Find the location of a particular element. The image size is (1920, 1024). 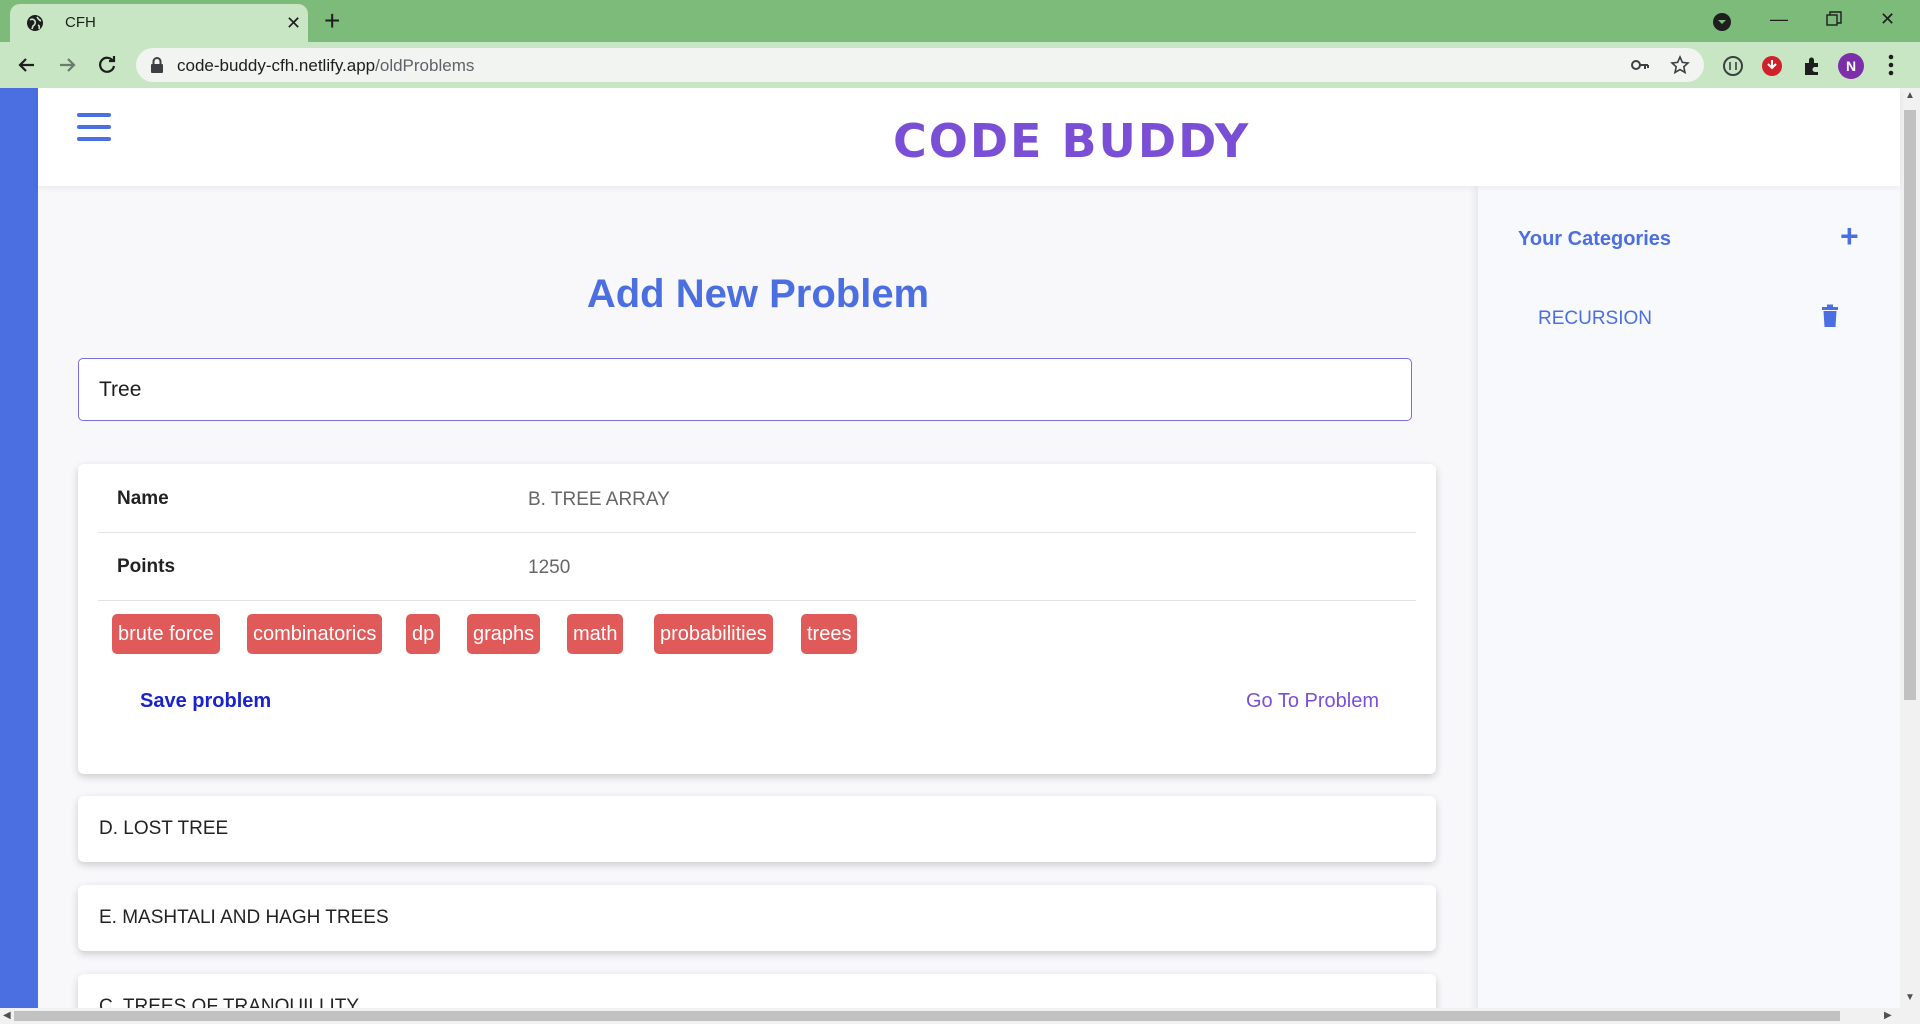

extension-shield-icon is located at coordinates (1772, 66).